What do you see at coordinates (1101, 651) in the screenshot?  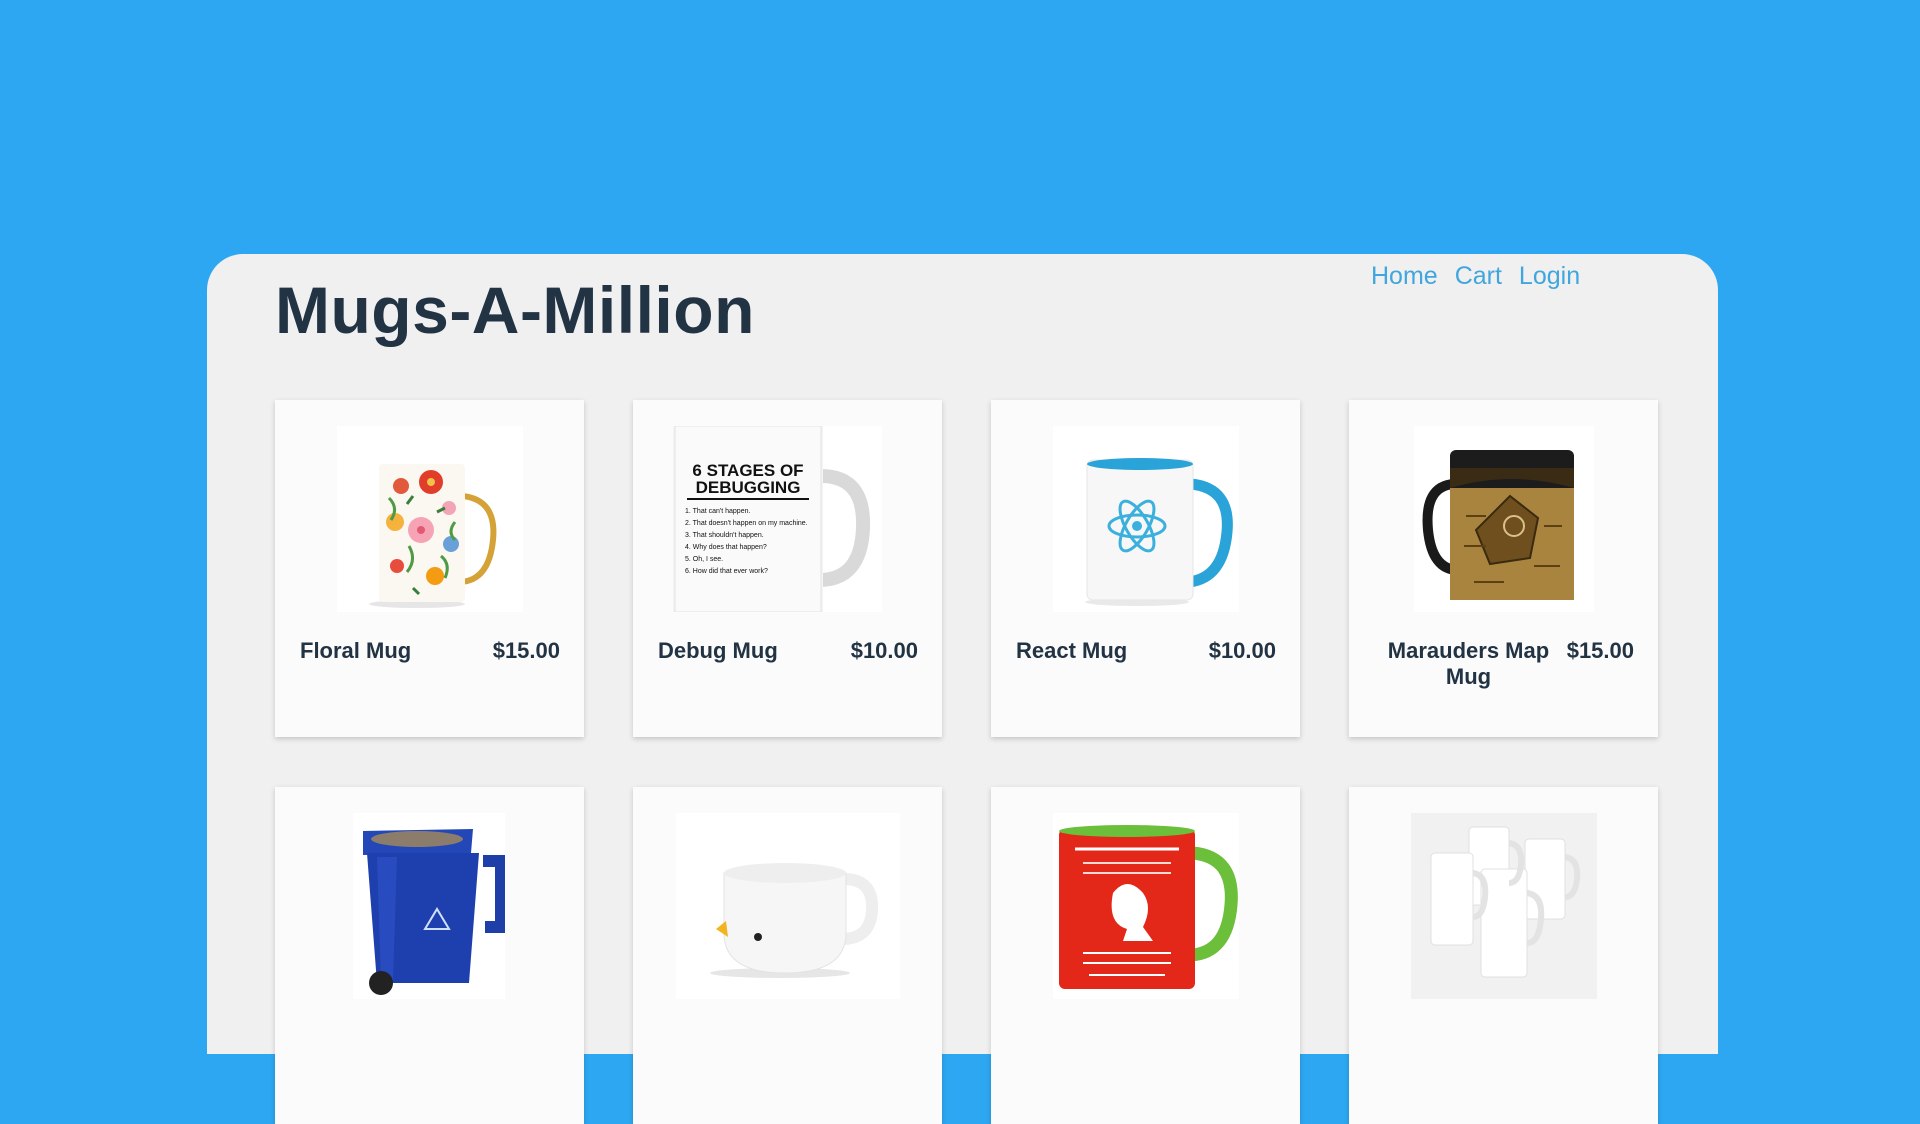 I see `product-name: React Mug` at bounding box center [1101, 651].